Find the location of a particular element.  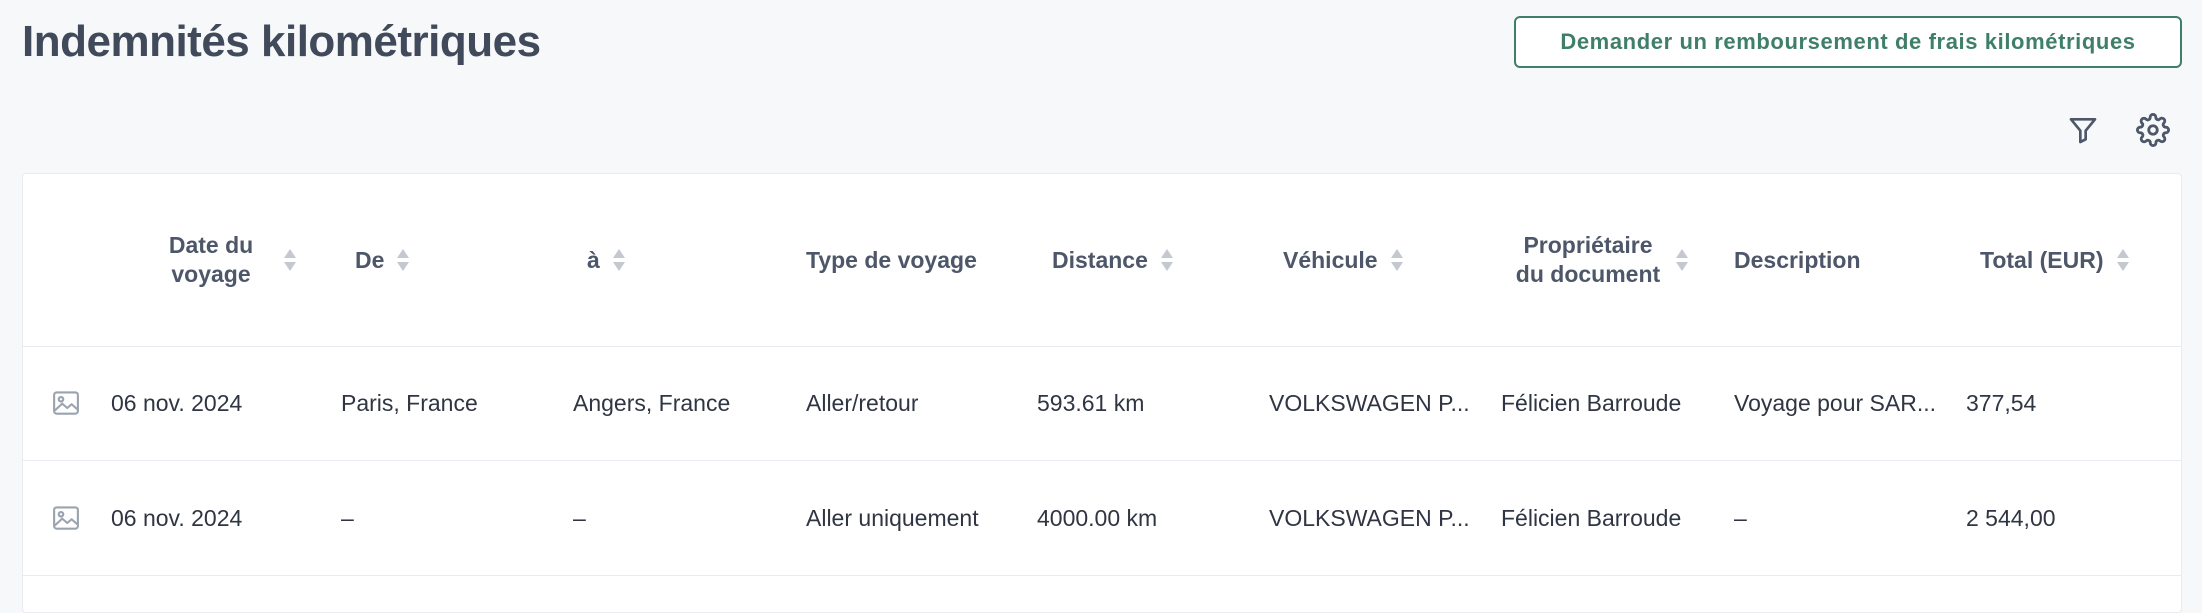

page-title: Indemnités kilométriques is located at coordinates (281, 41).